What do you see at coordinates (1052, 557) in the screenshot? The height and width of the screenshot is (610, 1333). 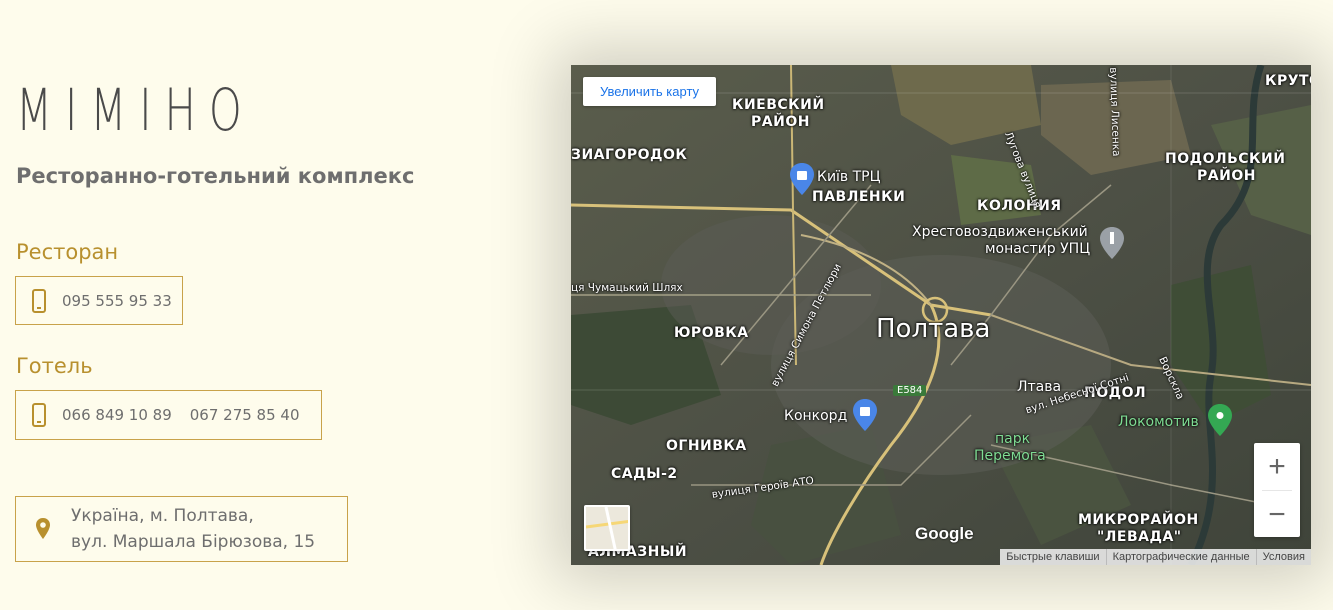 I see `shortcuts-link: Быстрые клавиши` at bounding box center [1052, 557].